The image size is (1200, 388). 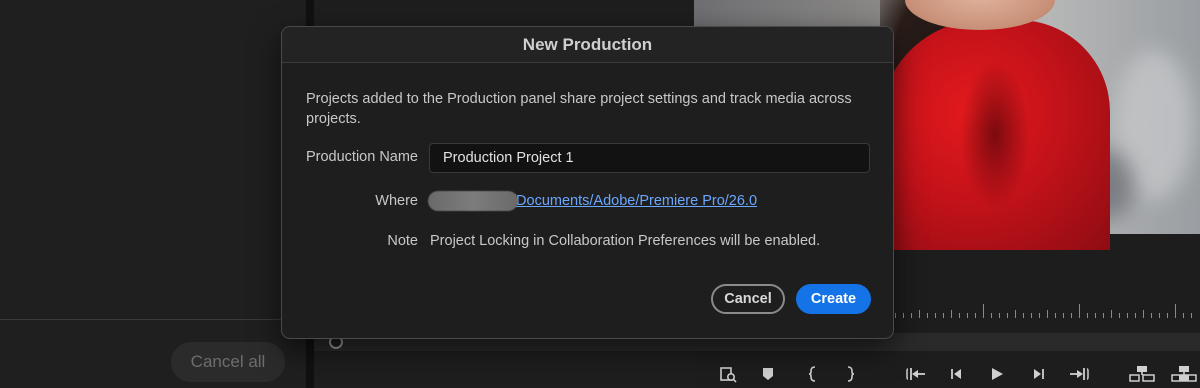 What do you see at coordinates (833, 299) in the screenshot?
I see `create-button: Create` at bounding box center [833, 299].